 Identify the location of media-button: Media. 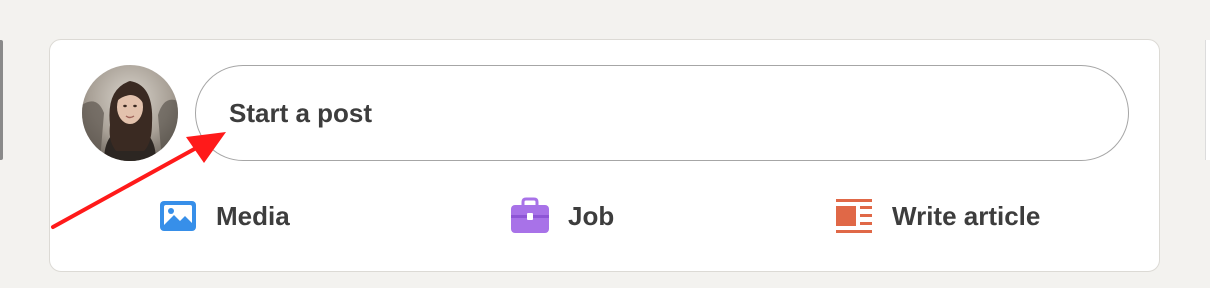
(223, 216).